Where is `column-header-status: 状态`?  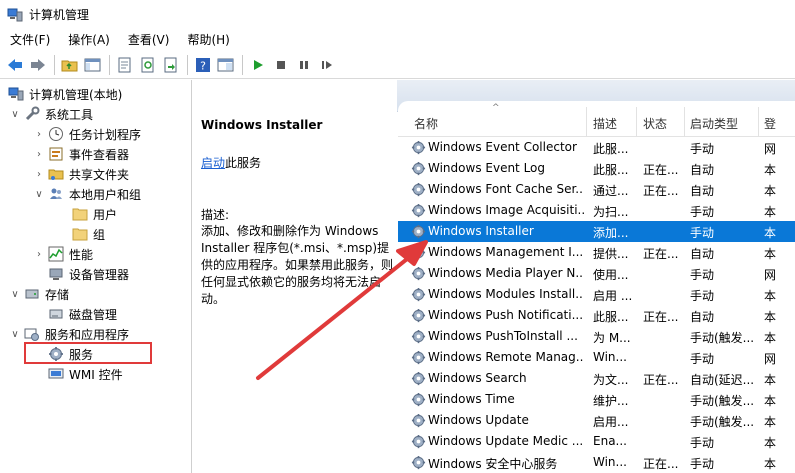
column-header-status: 状态 is located at coordinates (655, 123).